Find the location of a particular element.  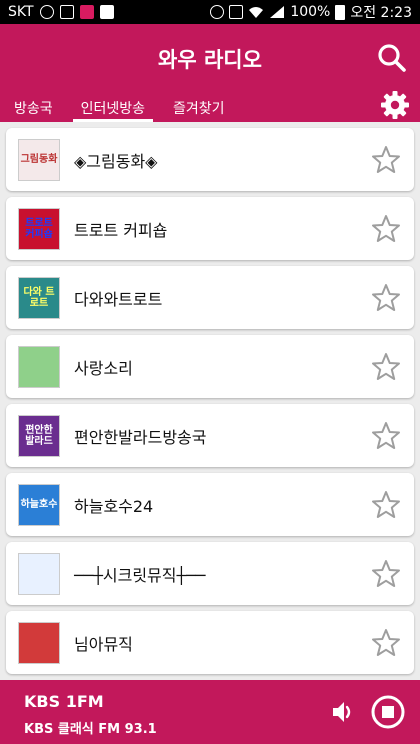

app-notification-icon is located at coordinates (86, 12).